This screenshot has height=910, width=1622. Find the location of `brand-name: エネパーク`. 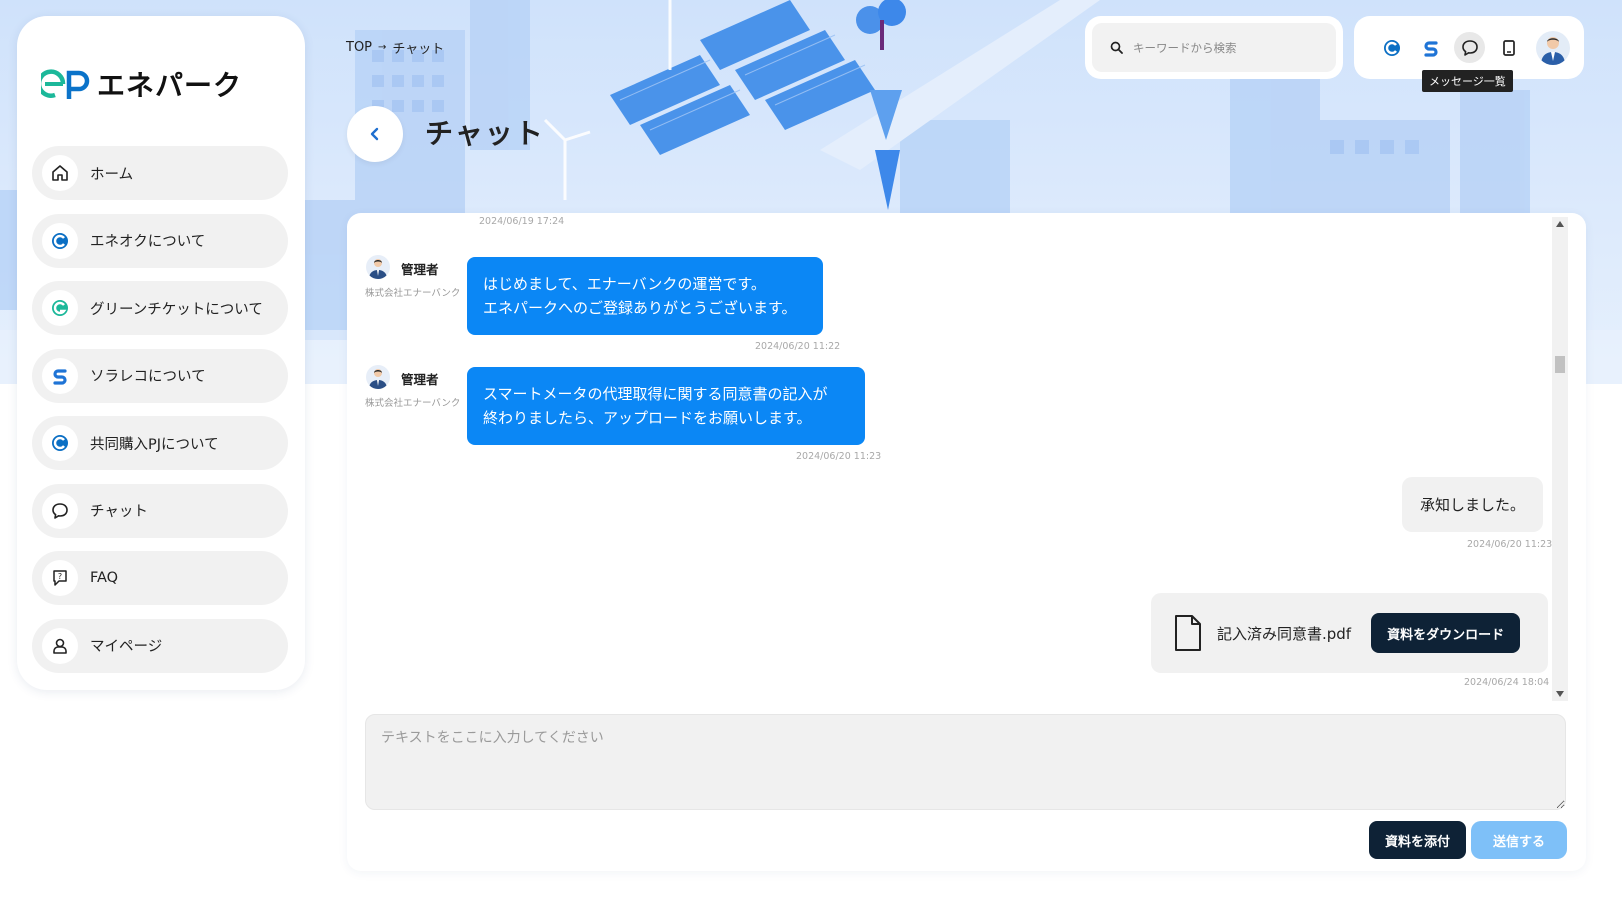

brand-name: エネパーク is located at coordinates (170, 85).